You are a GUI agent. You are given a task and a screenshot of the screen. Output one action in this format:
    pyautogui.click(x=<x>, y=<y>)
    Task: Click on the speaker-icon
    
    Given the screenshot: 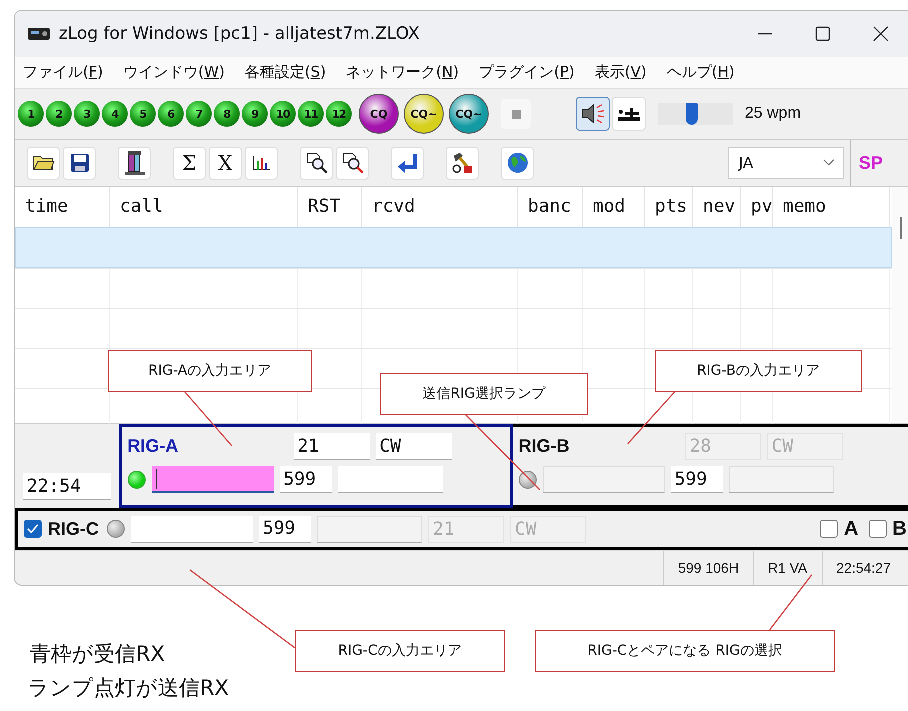 What is the action you would take?
    pyautogui.click(x=593, y=114)
    